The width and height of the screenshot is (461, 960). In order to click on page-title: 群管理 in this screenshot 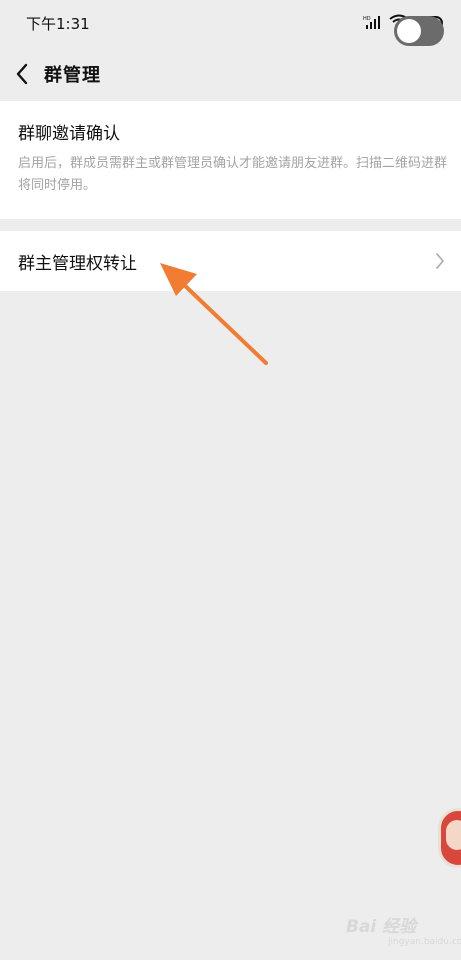, I will do `click(72, 75)`.